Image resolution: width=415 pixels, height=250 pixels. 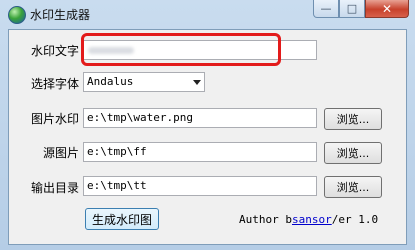 I want to click on minimize-button: —, so click(x=326, y=9).